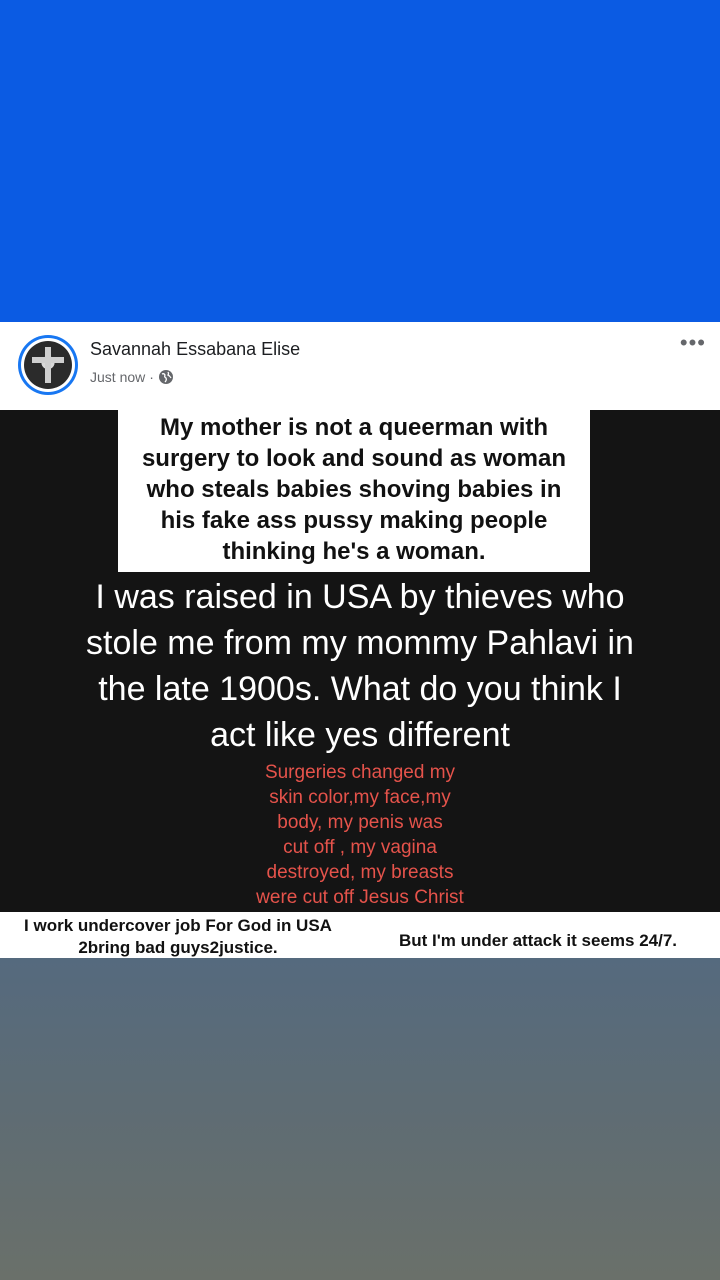  I want to click on caption-line: thinking he's a woman., so click(354, 551).